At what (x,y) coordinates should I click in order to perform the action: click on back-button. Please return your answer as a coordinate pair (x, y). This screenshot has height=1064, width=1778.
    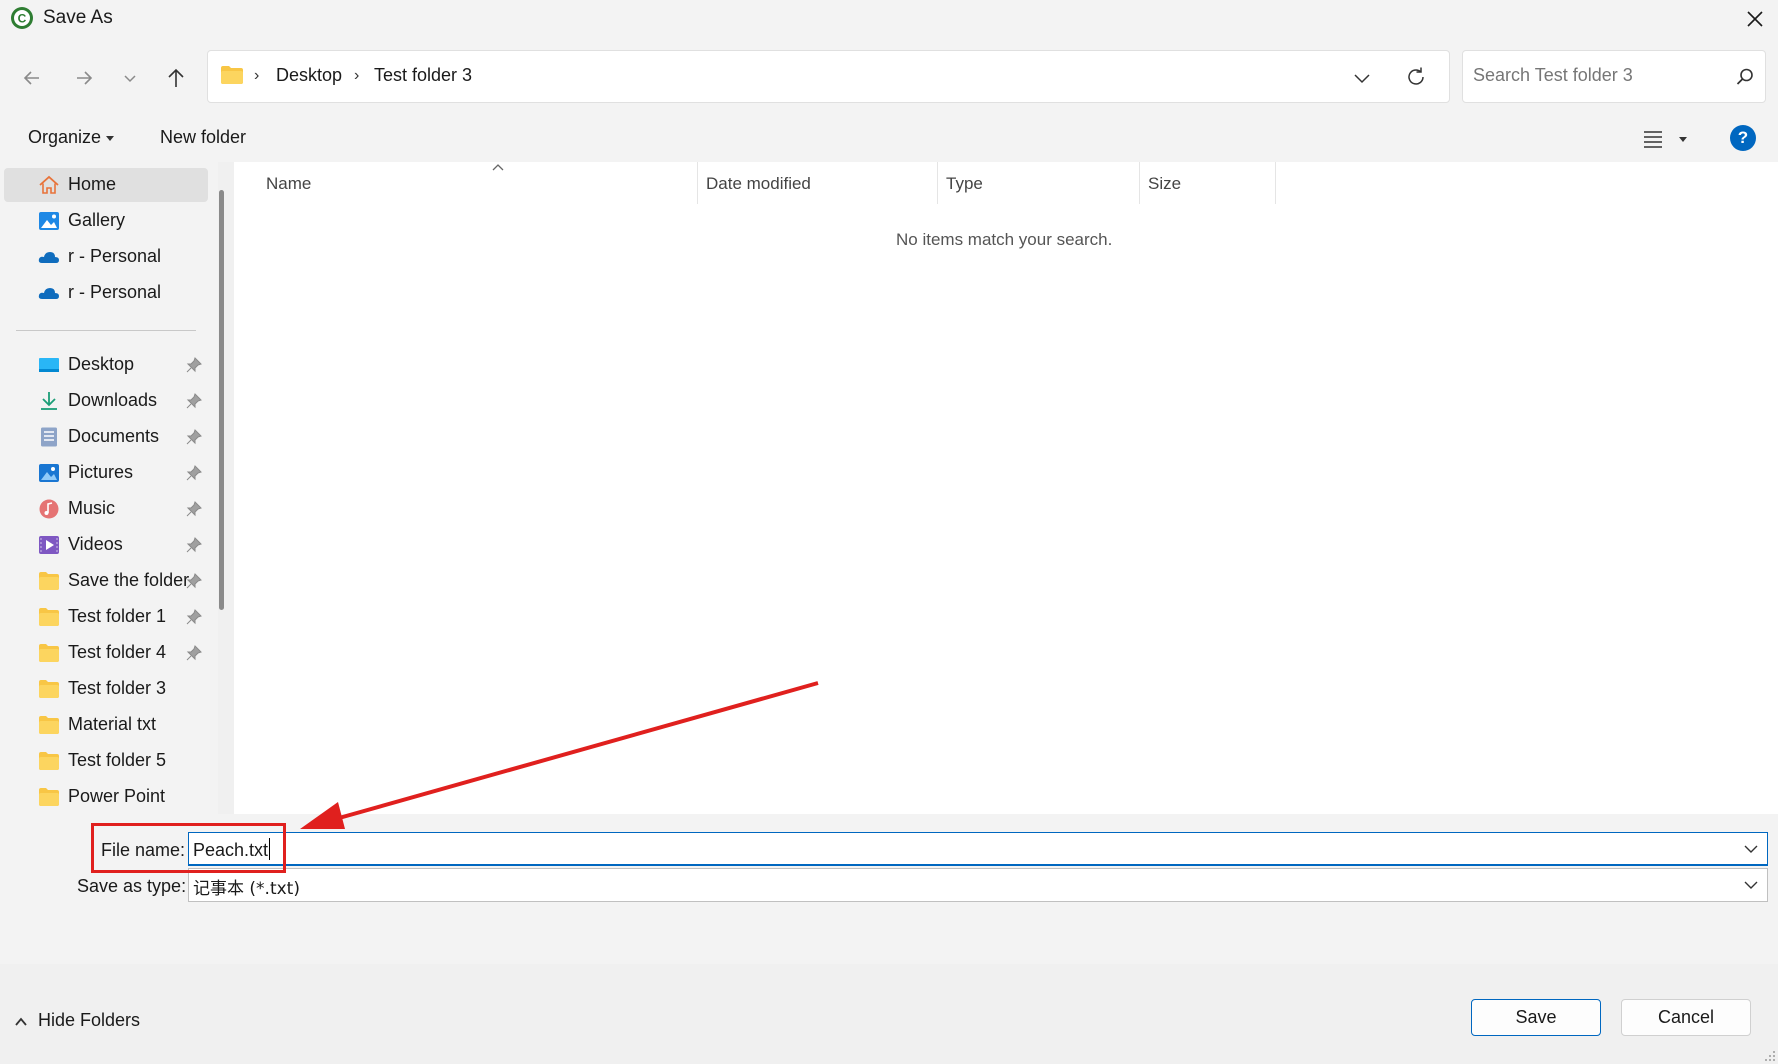
    Looking at the image, I should click on (32, 78).